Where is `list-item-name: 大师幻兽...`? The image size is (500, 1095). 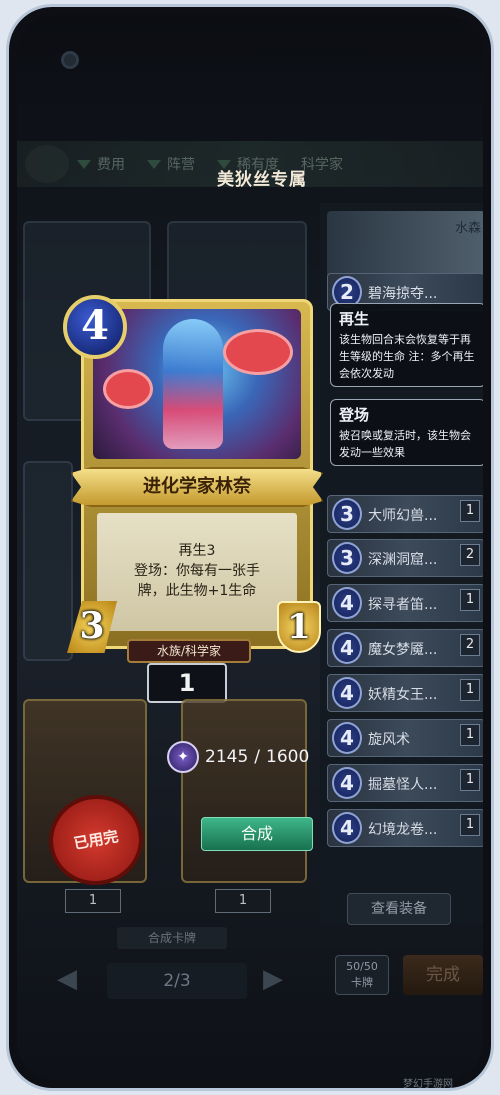
list-item-name: 大师幻兽... is located at coordinates (403, 516).